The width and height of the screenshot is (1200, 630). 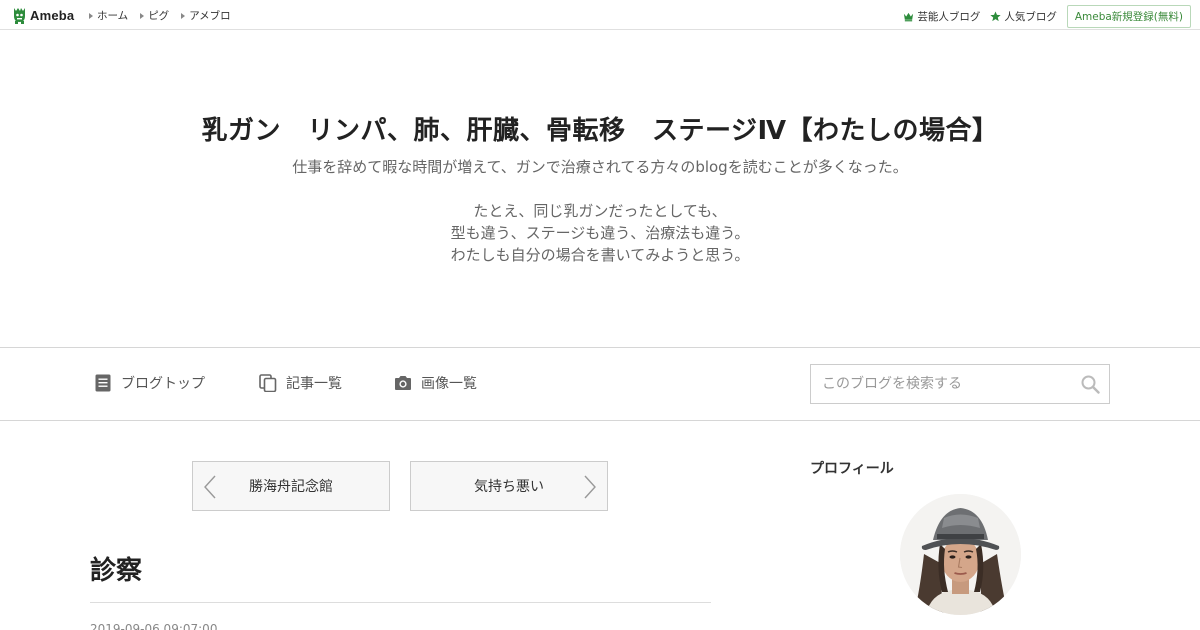 I want to click on global-nav: ホーム ピグ アメブロ, so click(x=160, y=15).